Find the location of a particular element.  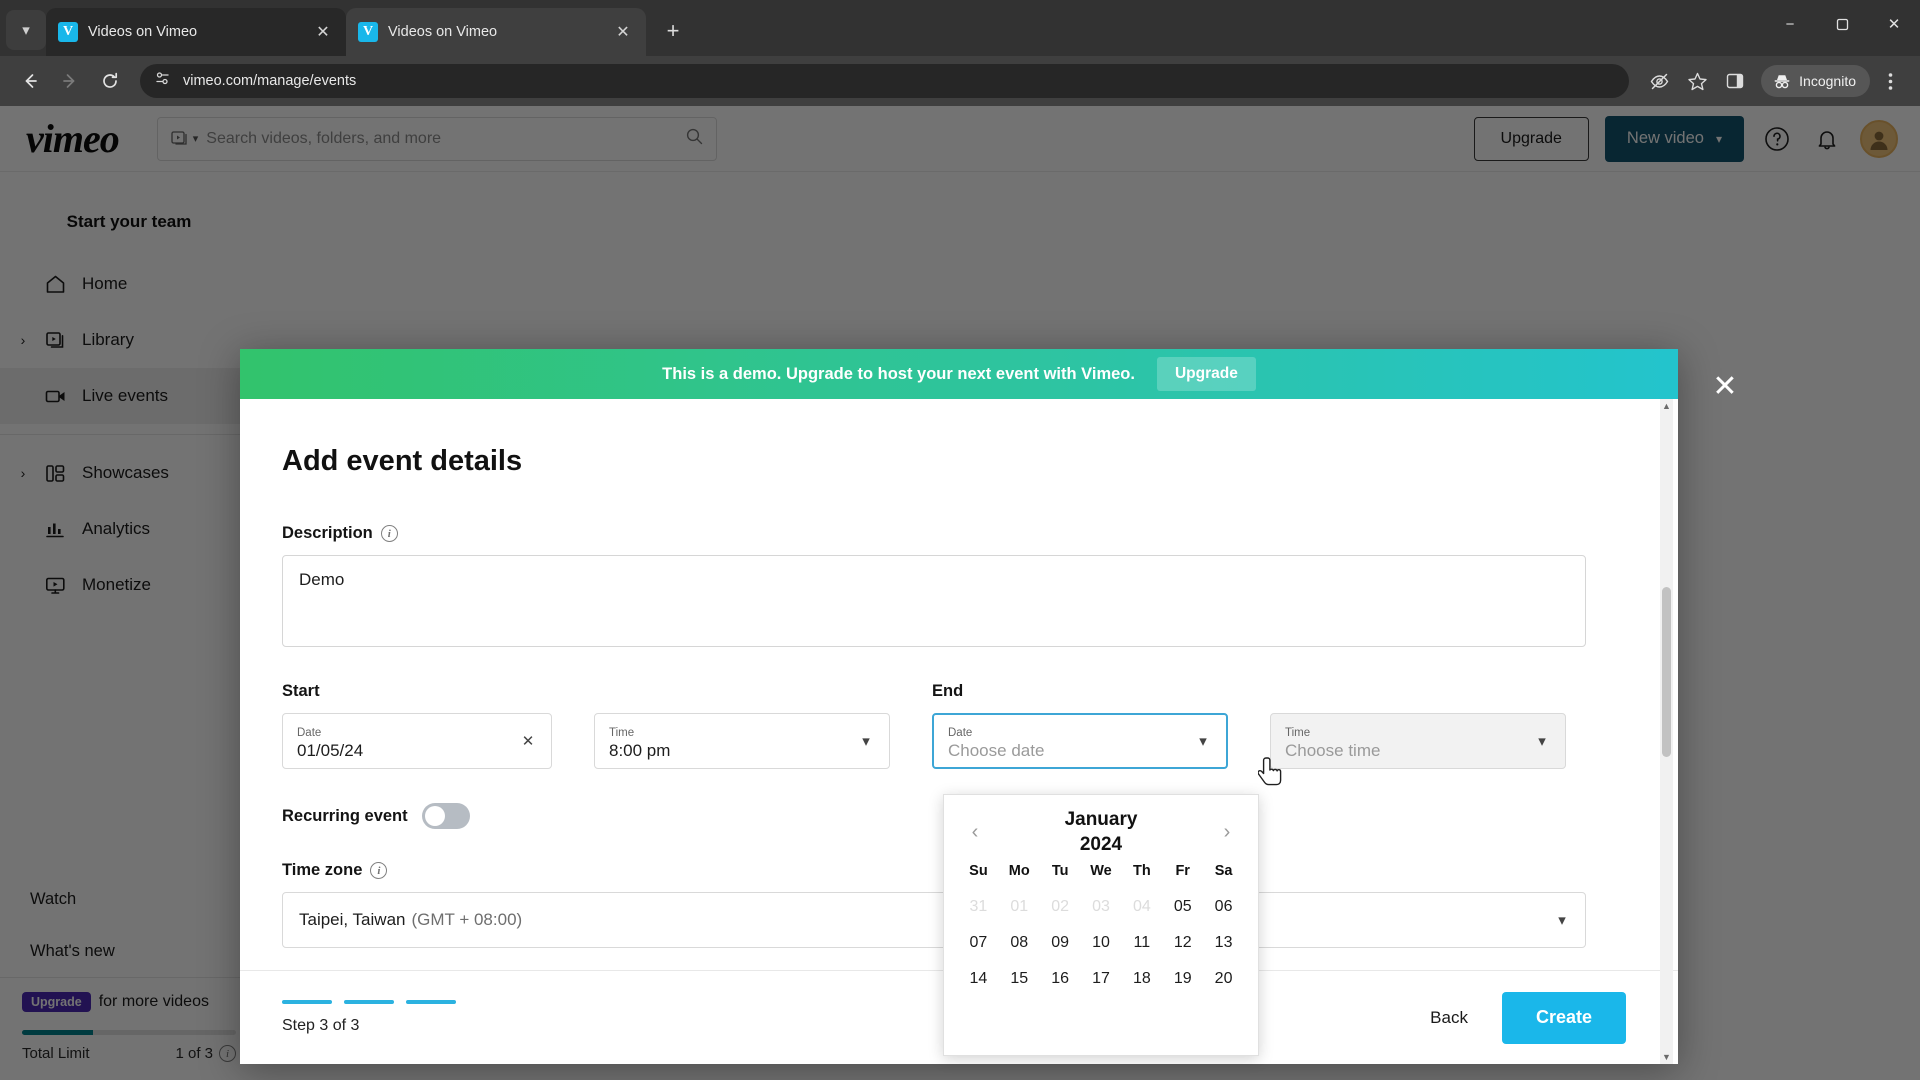

url-text: vimeo.com/manage/events is located at coordinates (270, 81).